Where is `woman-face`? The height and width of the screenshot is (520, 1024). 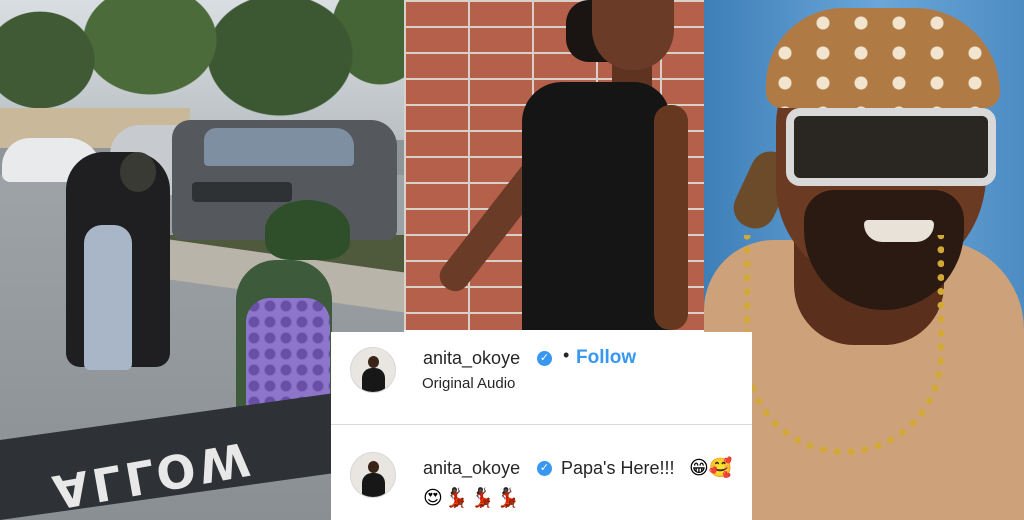 woman-face is located at coordinates (633, 35).